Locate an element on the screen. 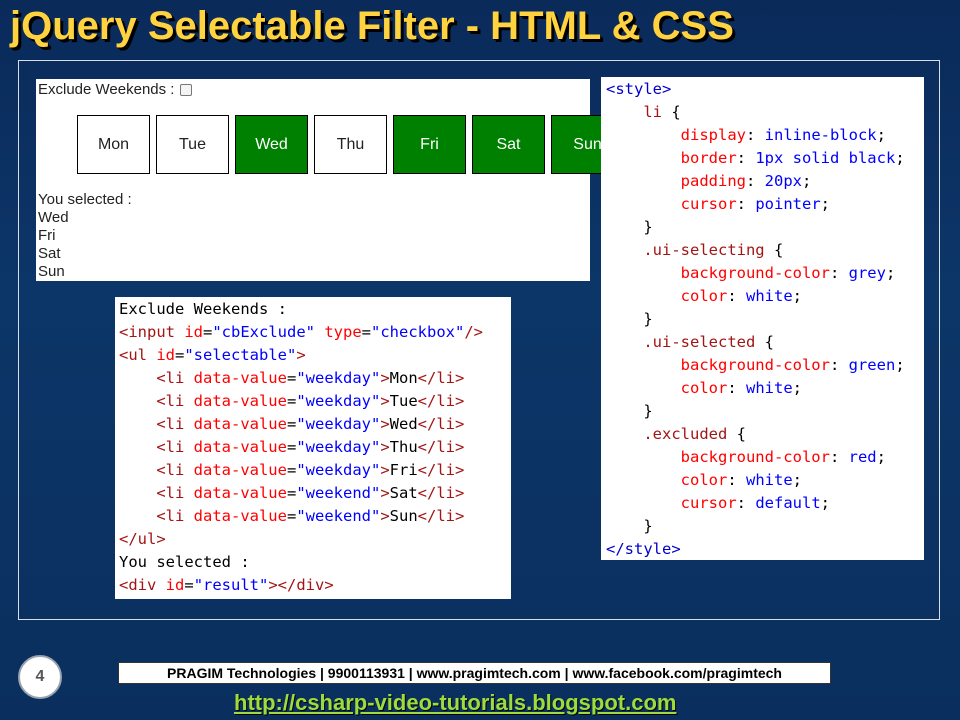  code-line: <li data-value="weekend">Sat</li> is located at coordinates (315, 493).